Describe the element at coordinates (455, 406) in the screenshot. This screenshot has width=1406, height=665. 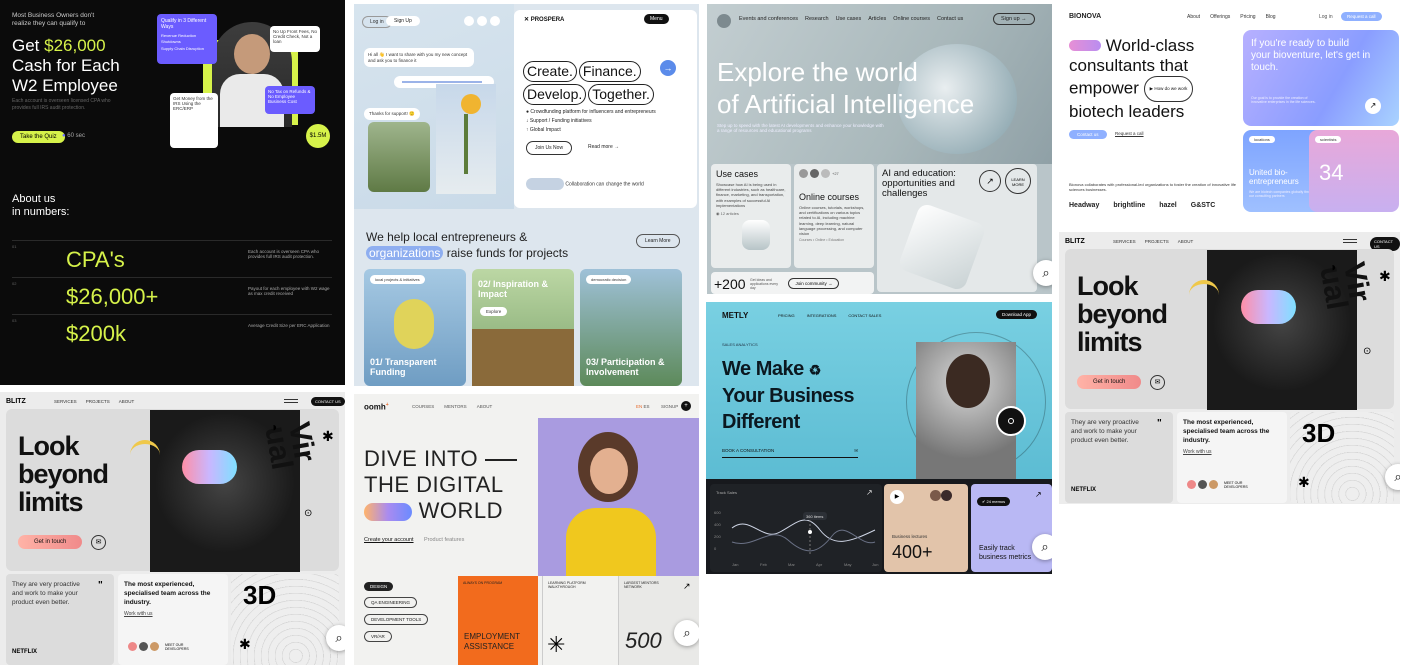
I see `nav-item: MENTORS` at that location.